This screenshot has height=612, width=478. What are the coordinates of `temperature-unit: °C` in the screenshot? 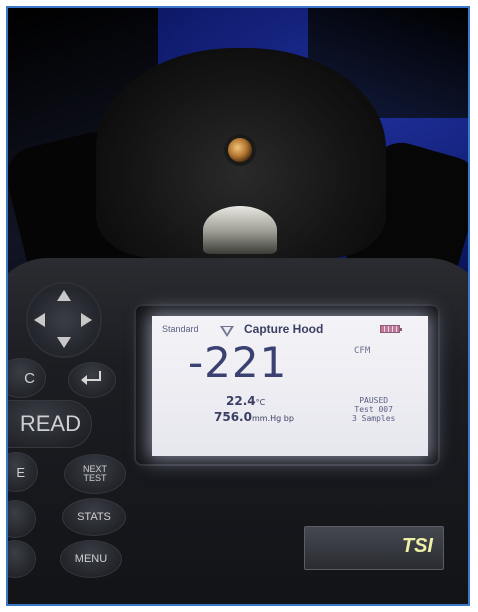 It's located at (260, 402).